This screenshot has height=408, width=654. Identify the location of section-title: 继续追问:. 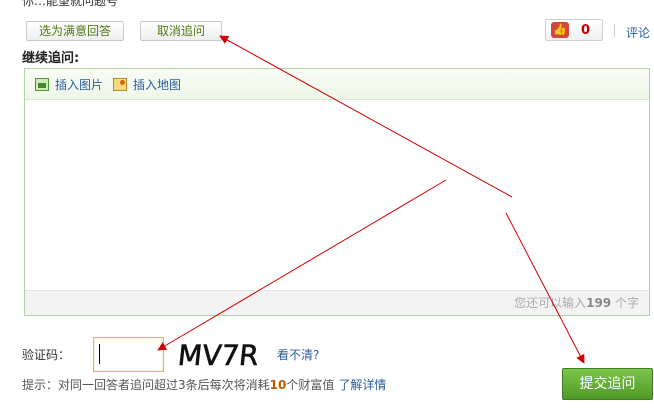
(51, 58).